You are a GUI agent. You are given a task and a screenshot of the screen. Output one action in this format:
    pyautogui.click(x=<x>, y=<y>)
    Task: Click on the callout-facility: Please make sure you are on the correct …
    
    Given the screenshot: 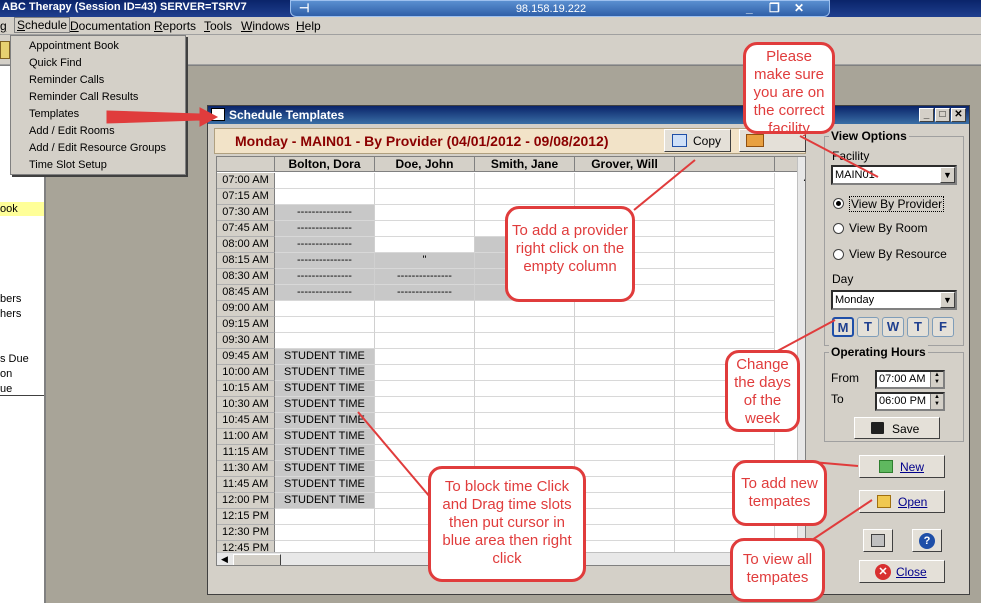 What is the action you would take?
    pyautogui.click(x=789, y=89)
    